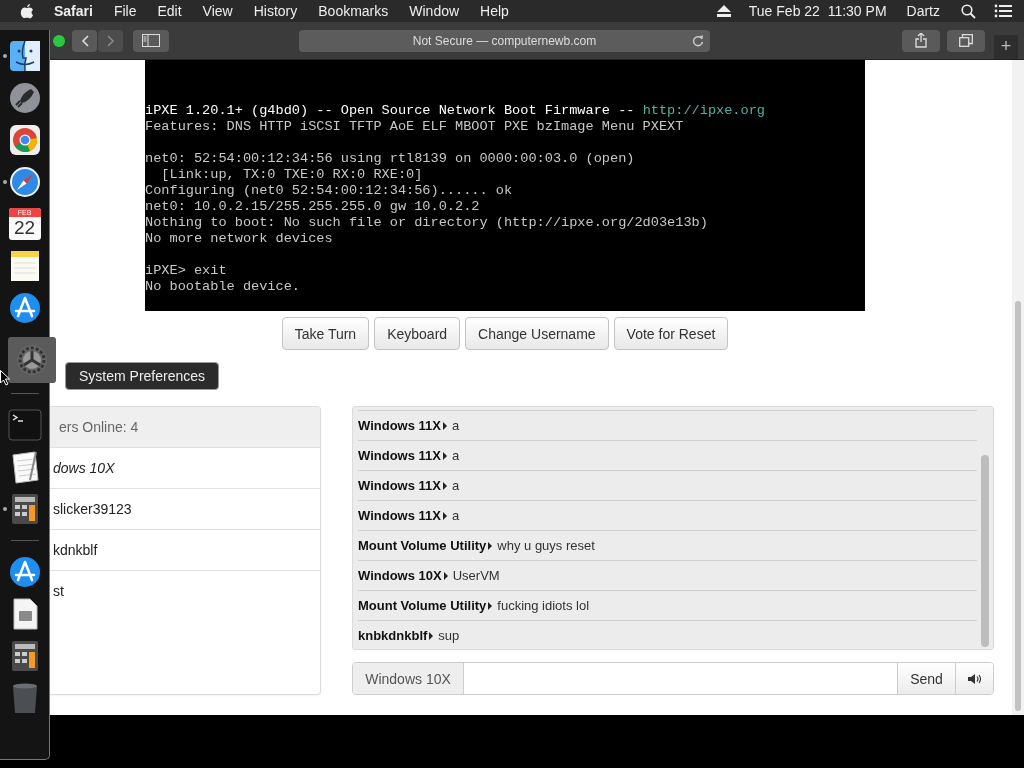 The image size is (1024, 768). Describe the element at coordinates (449, 635) in the screenshot. I see `chat-message: sup` at that location.